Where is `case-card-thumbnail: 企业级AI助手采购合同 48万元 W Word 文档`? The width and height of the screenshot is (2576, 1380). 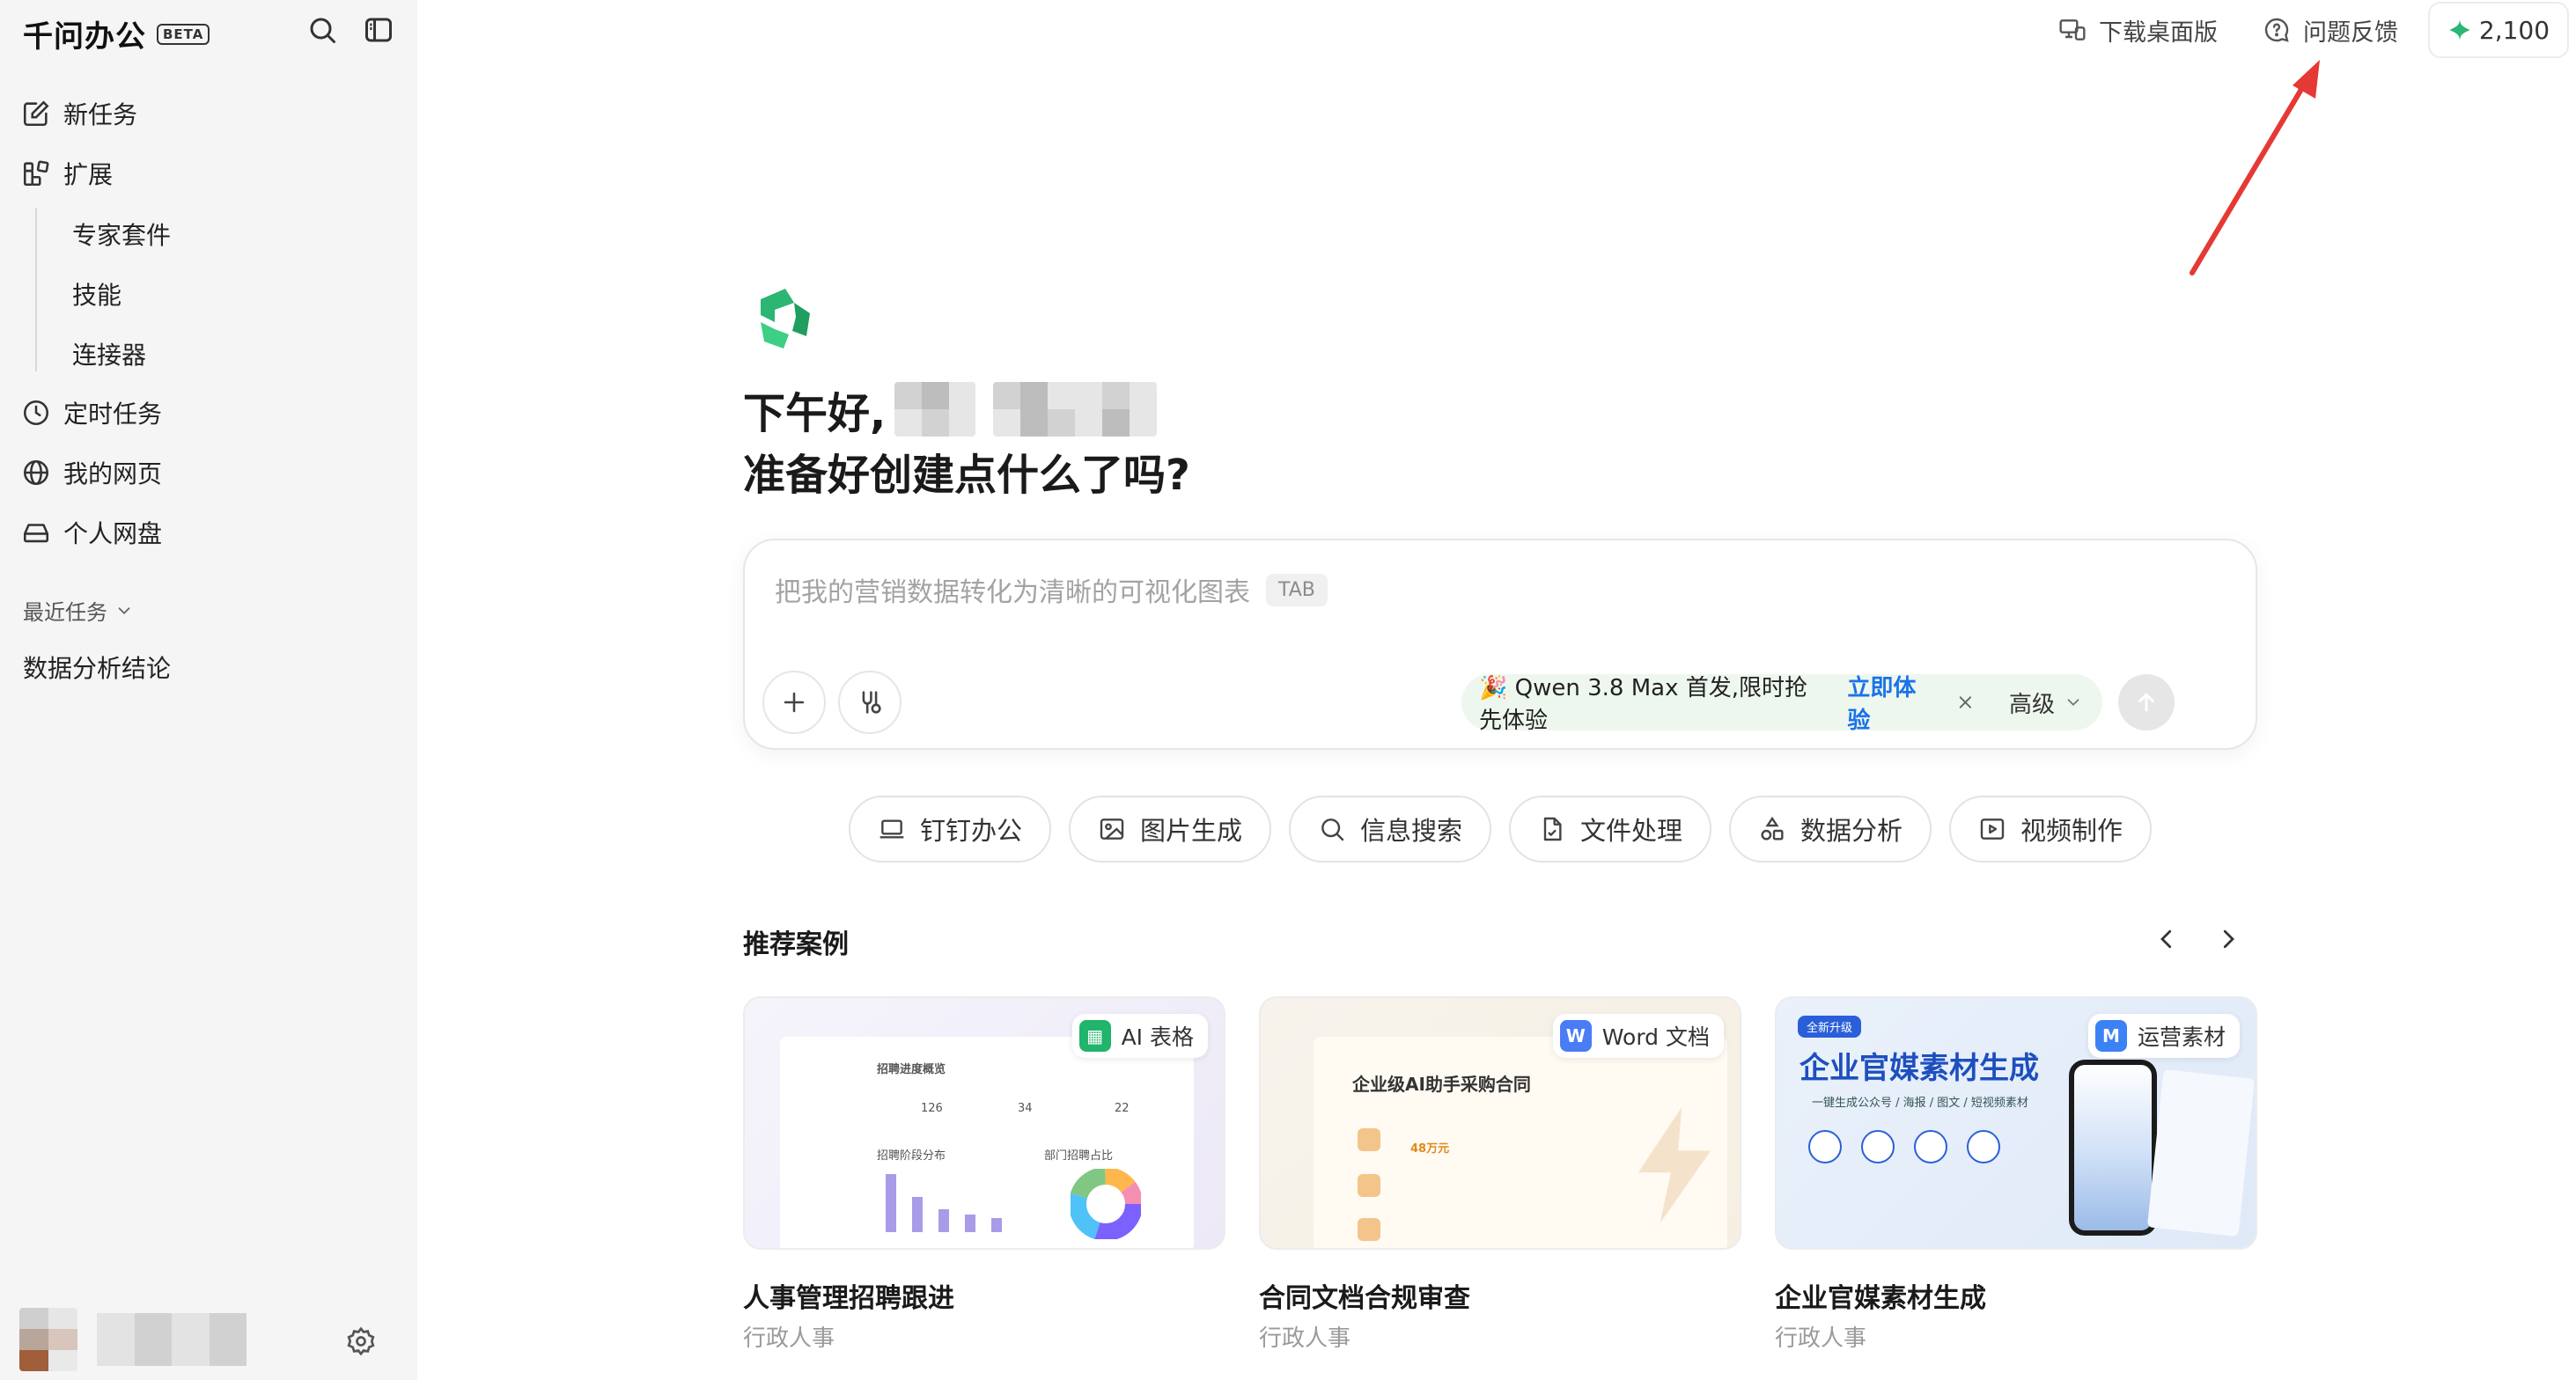
case-card-thumbnail: 企业级AI助手采购合同 48万元 W Word 文档 is located at coordinates (1500, 1123).